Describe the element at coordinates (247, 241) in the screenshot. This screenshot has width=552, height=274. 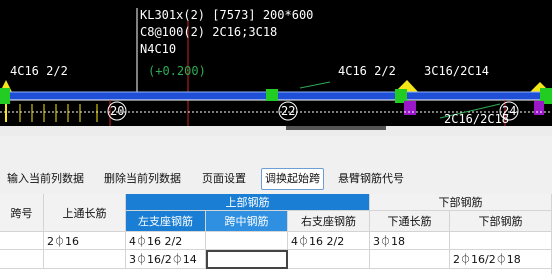
I see `cell-mid-span` at that location.